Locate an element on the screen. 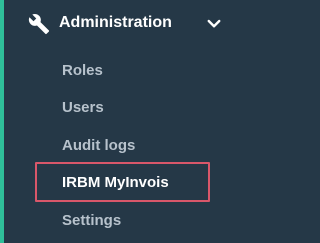 The width and height of the screenshot is (320, 243). sidebar-item-label: Users is located at coordinates (83, 107).